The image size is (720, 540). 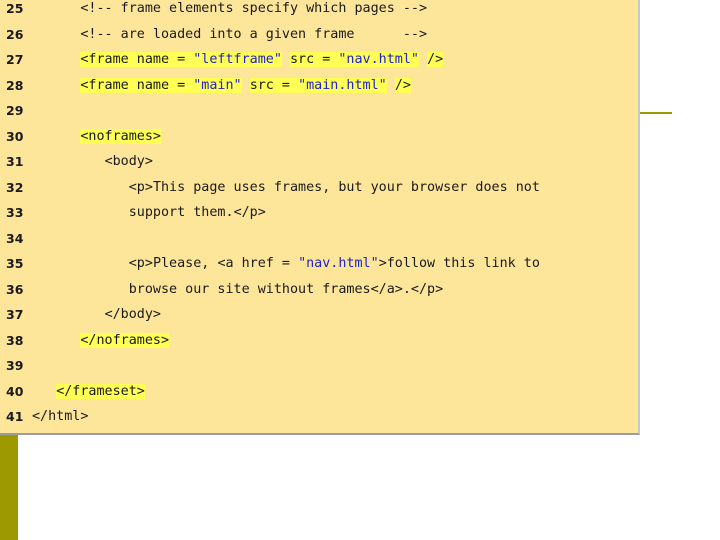 I want to click on line-number: 25, so click(x=15, y=8).